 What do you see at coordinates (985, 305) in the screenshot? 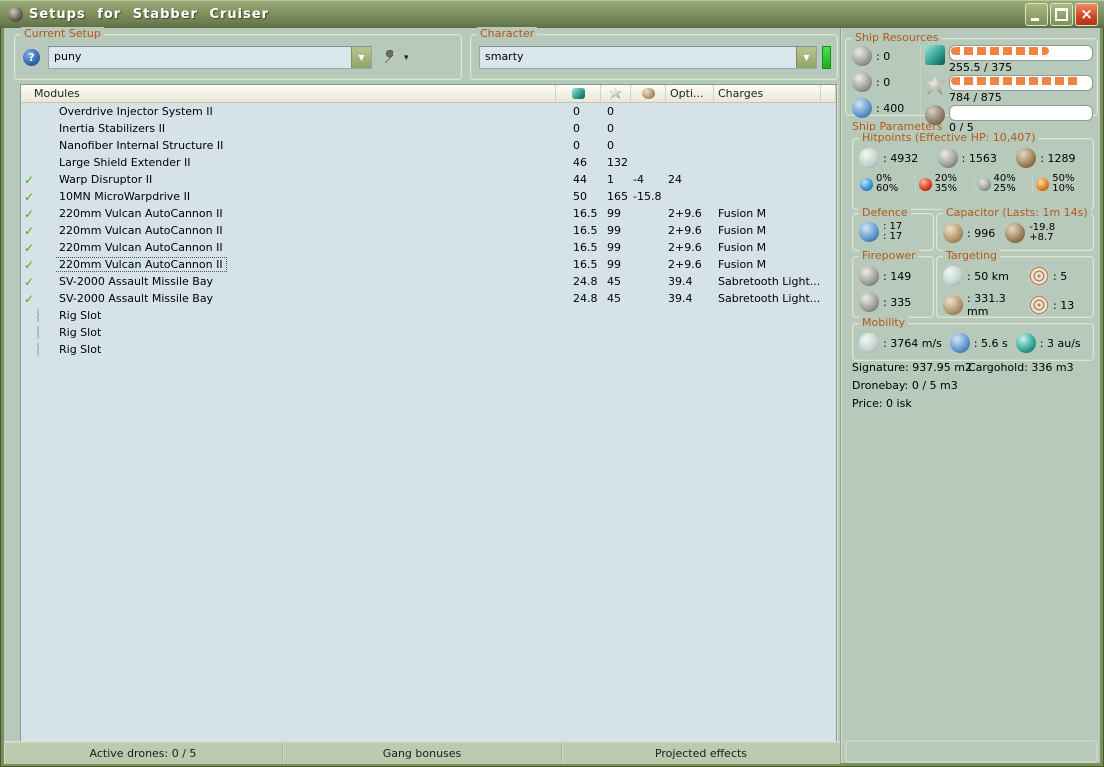
I see `scan-resolution-stat: : 331.3 mm` at bounding box center [985, 305].